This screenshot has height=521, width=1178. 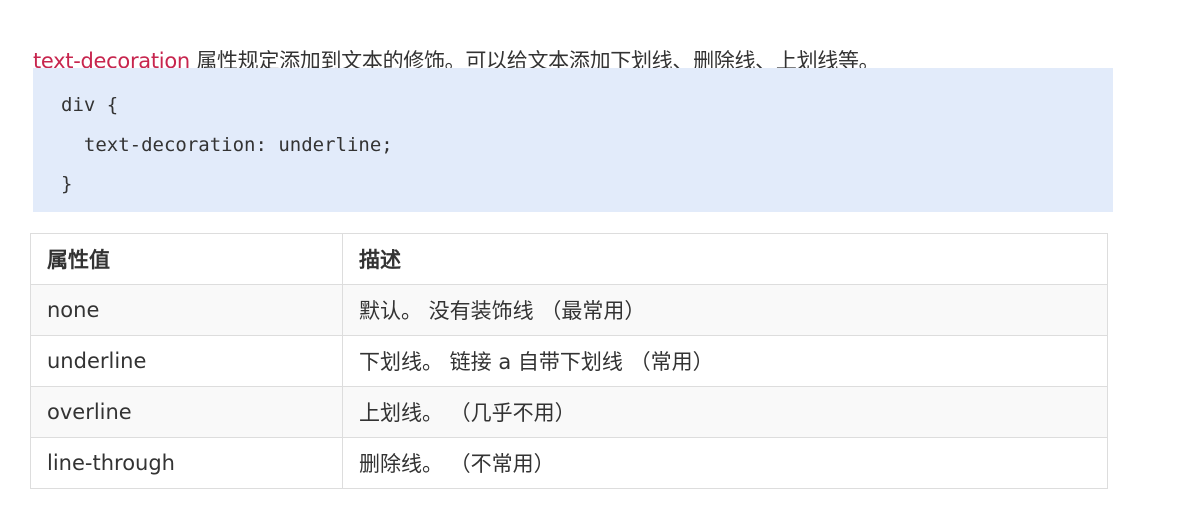 I want to click on table-row: underline 下划线。 链接 a 自带下划线 （常用）, so click(x=569, y=361).